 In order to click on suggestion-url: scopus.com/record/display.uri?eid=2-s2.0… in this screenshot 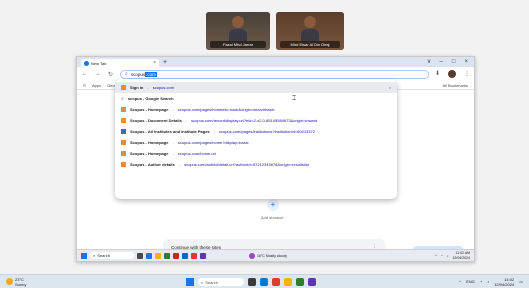, I will do `click(254, 120)`.